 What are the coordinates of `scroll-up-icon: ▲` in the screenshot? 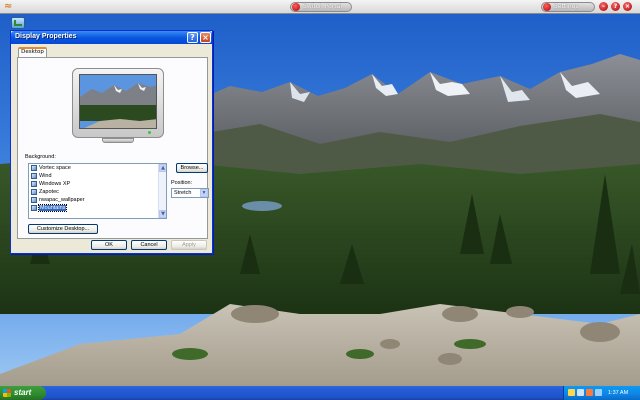 It's located at (162, 168).